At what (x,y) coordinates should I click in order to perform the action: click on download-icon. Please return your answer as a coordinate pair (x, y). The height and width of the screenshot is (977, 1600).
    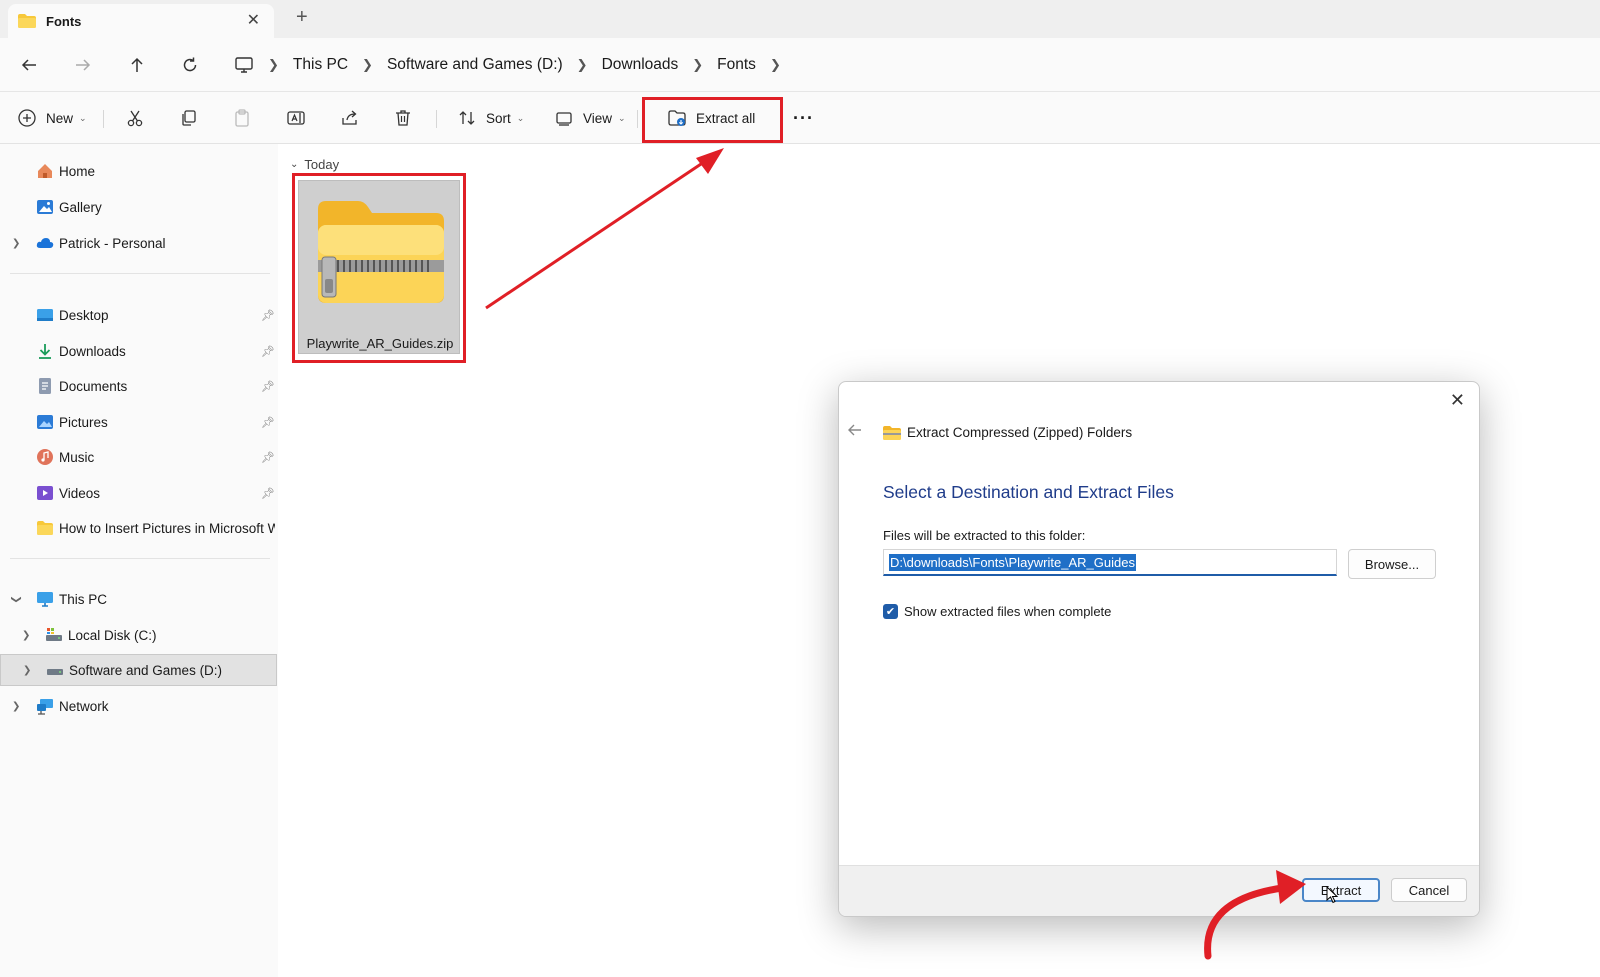
    Looking at the image, I should click on (45, 351).